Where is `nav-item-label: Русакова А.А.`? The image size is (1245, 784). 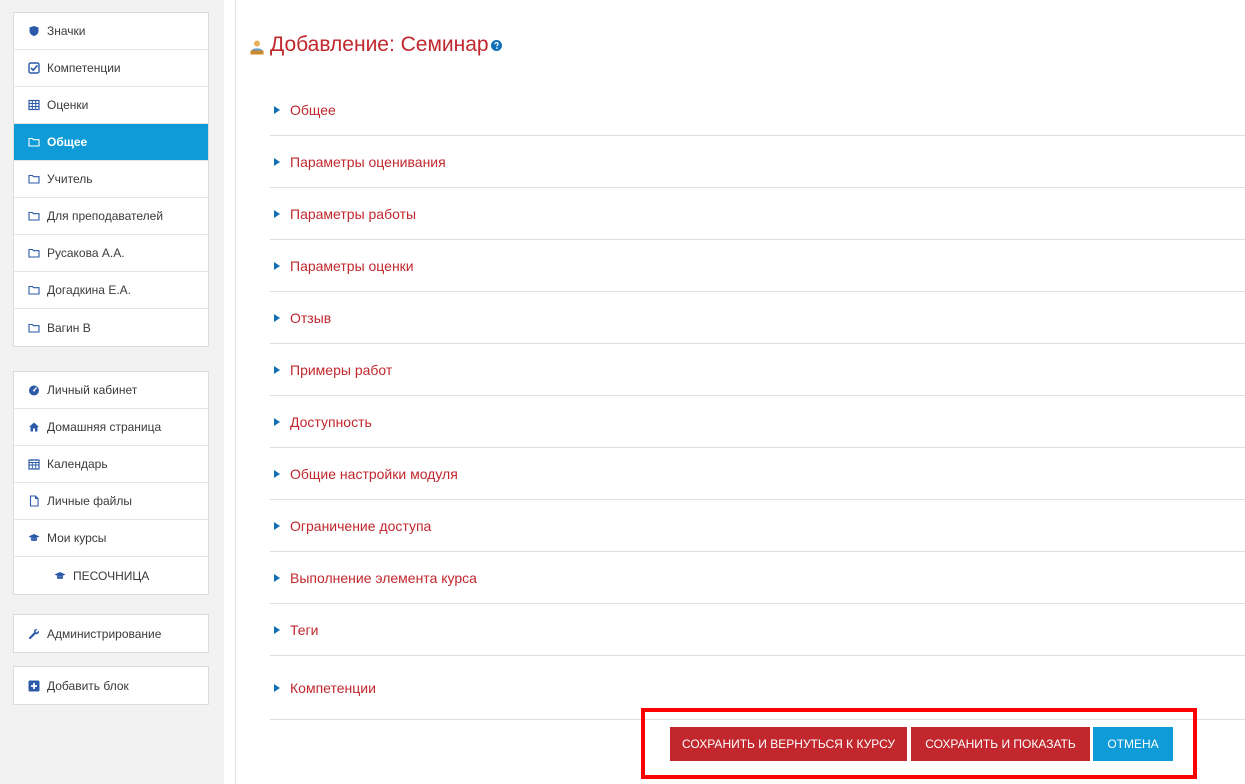
nav-item-label: Русакова А.А. is located at coordinates (86, 253).